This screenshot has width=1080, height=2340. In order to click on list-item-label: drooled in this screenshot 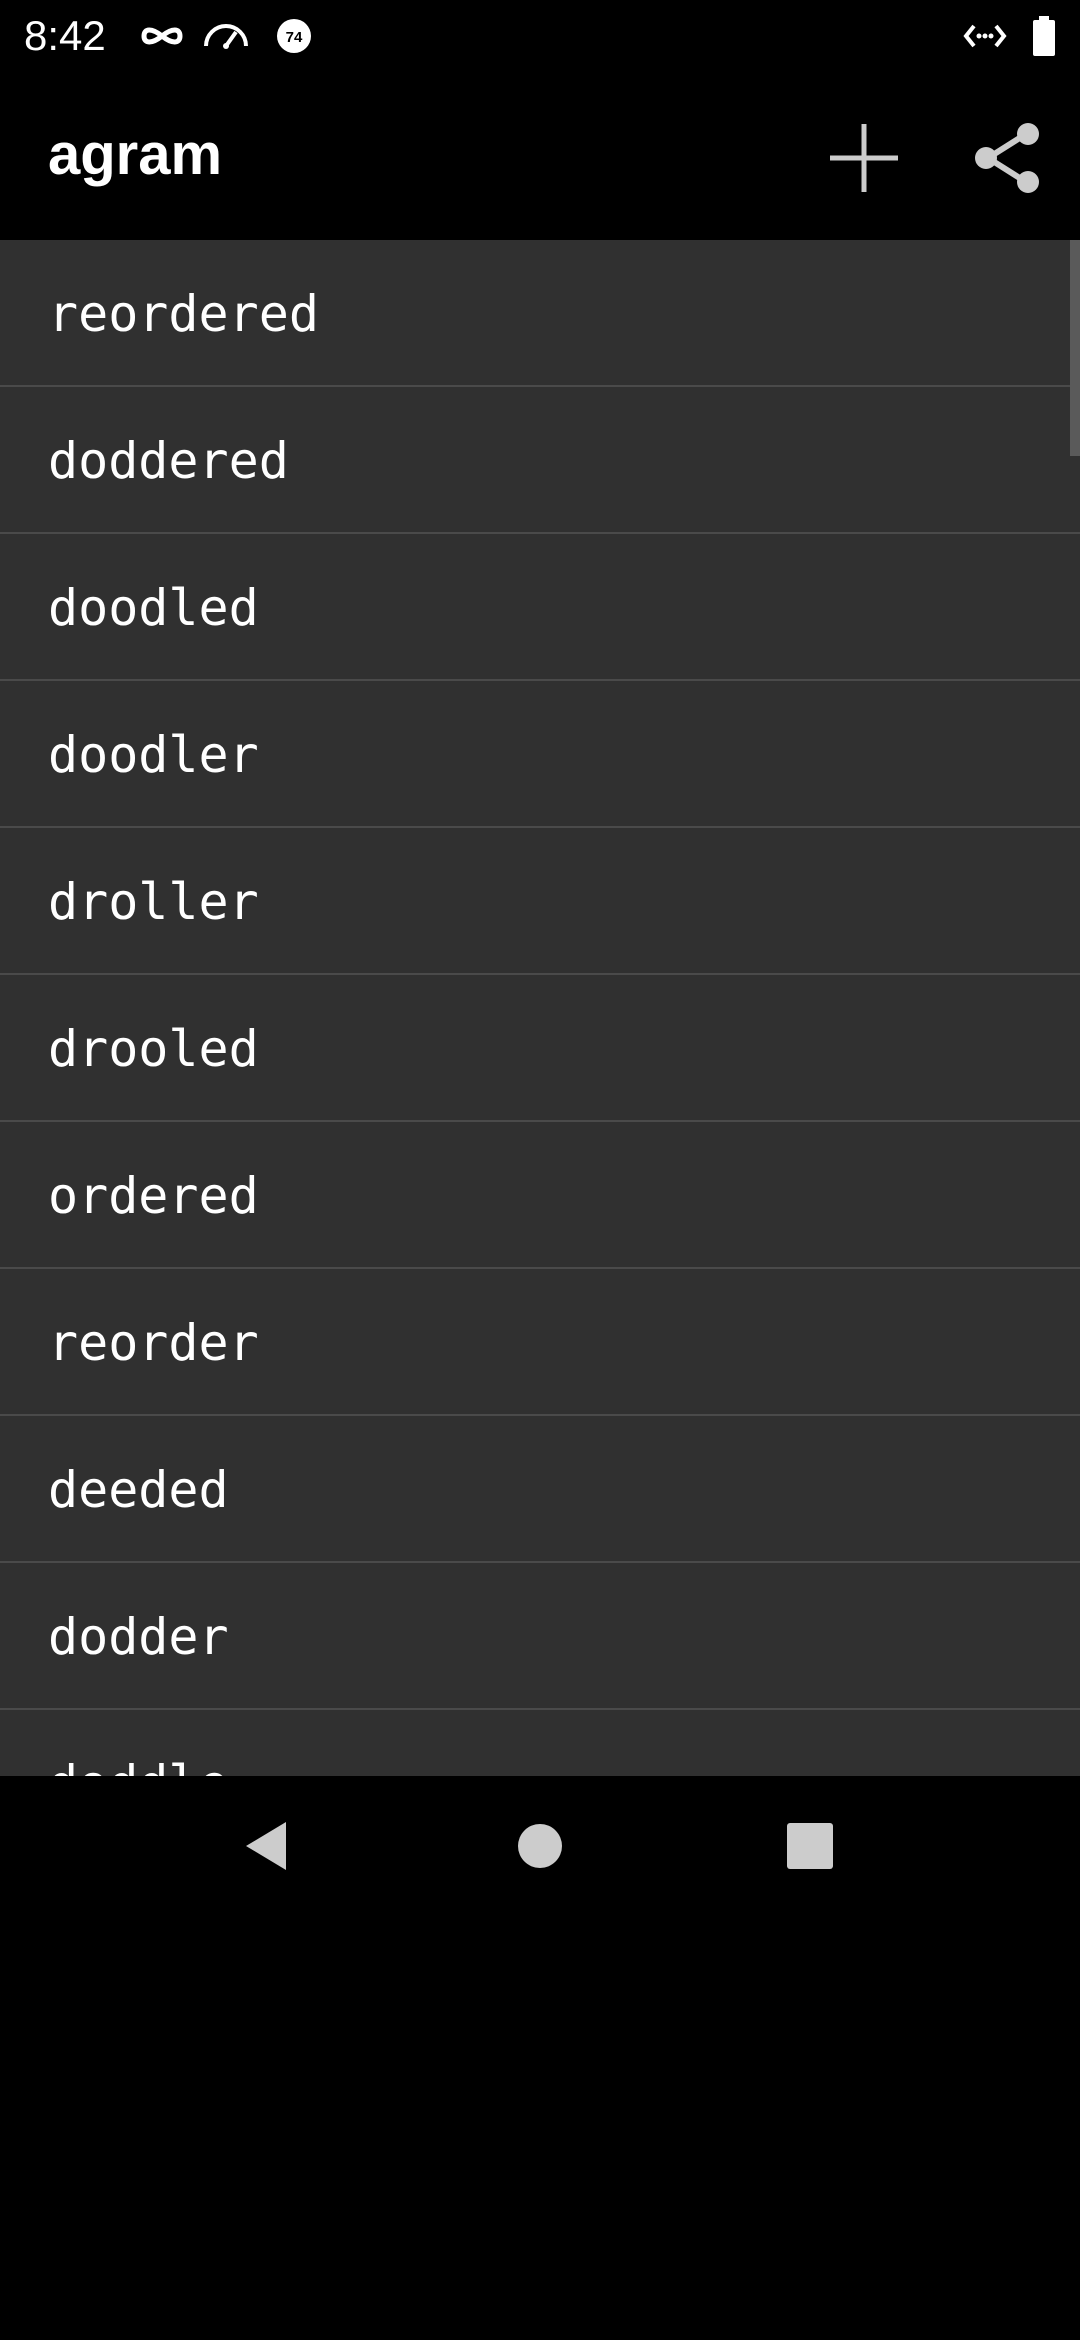, I will do `click(153, 1049)`.